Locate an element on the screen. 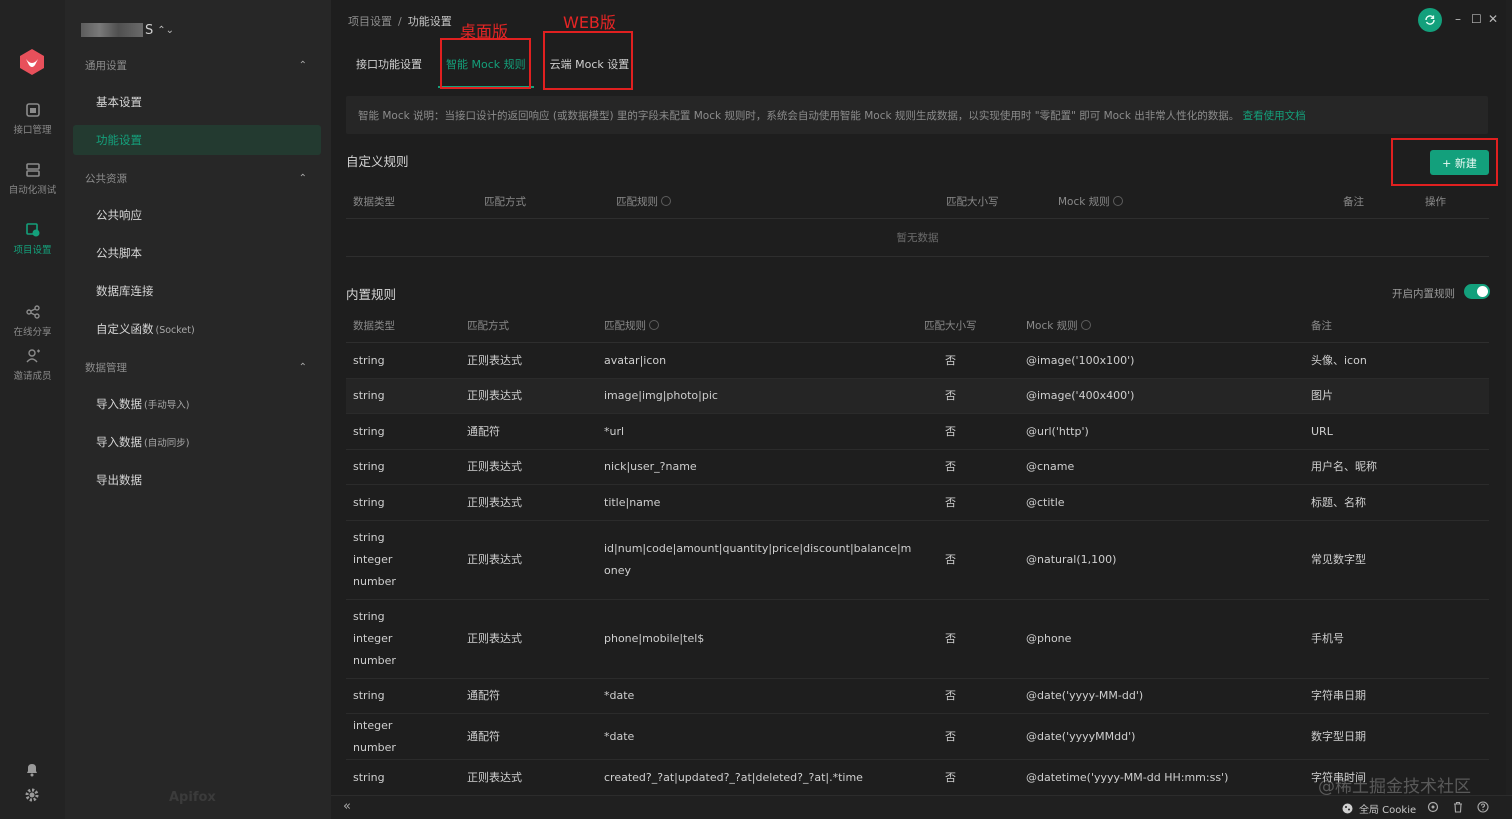  switch-icon: ⌃⌄ is located at coordinates (166, 30).